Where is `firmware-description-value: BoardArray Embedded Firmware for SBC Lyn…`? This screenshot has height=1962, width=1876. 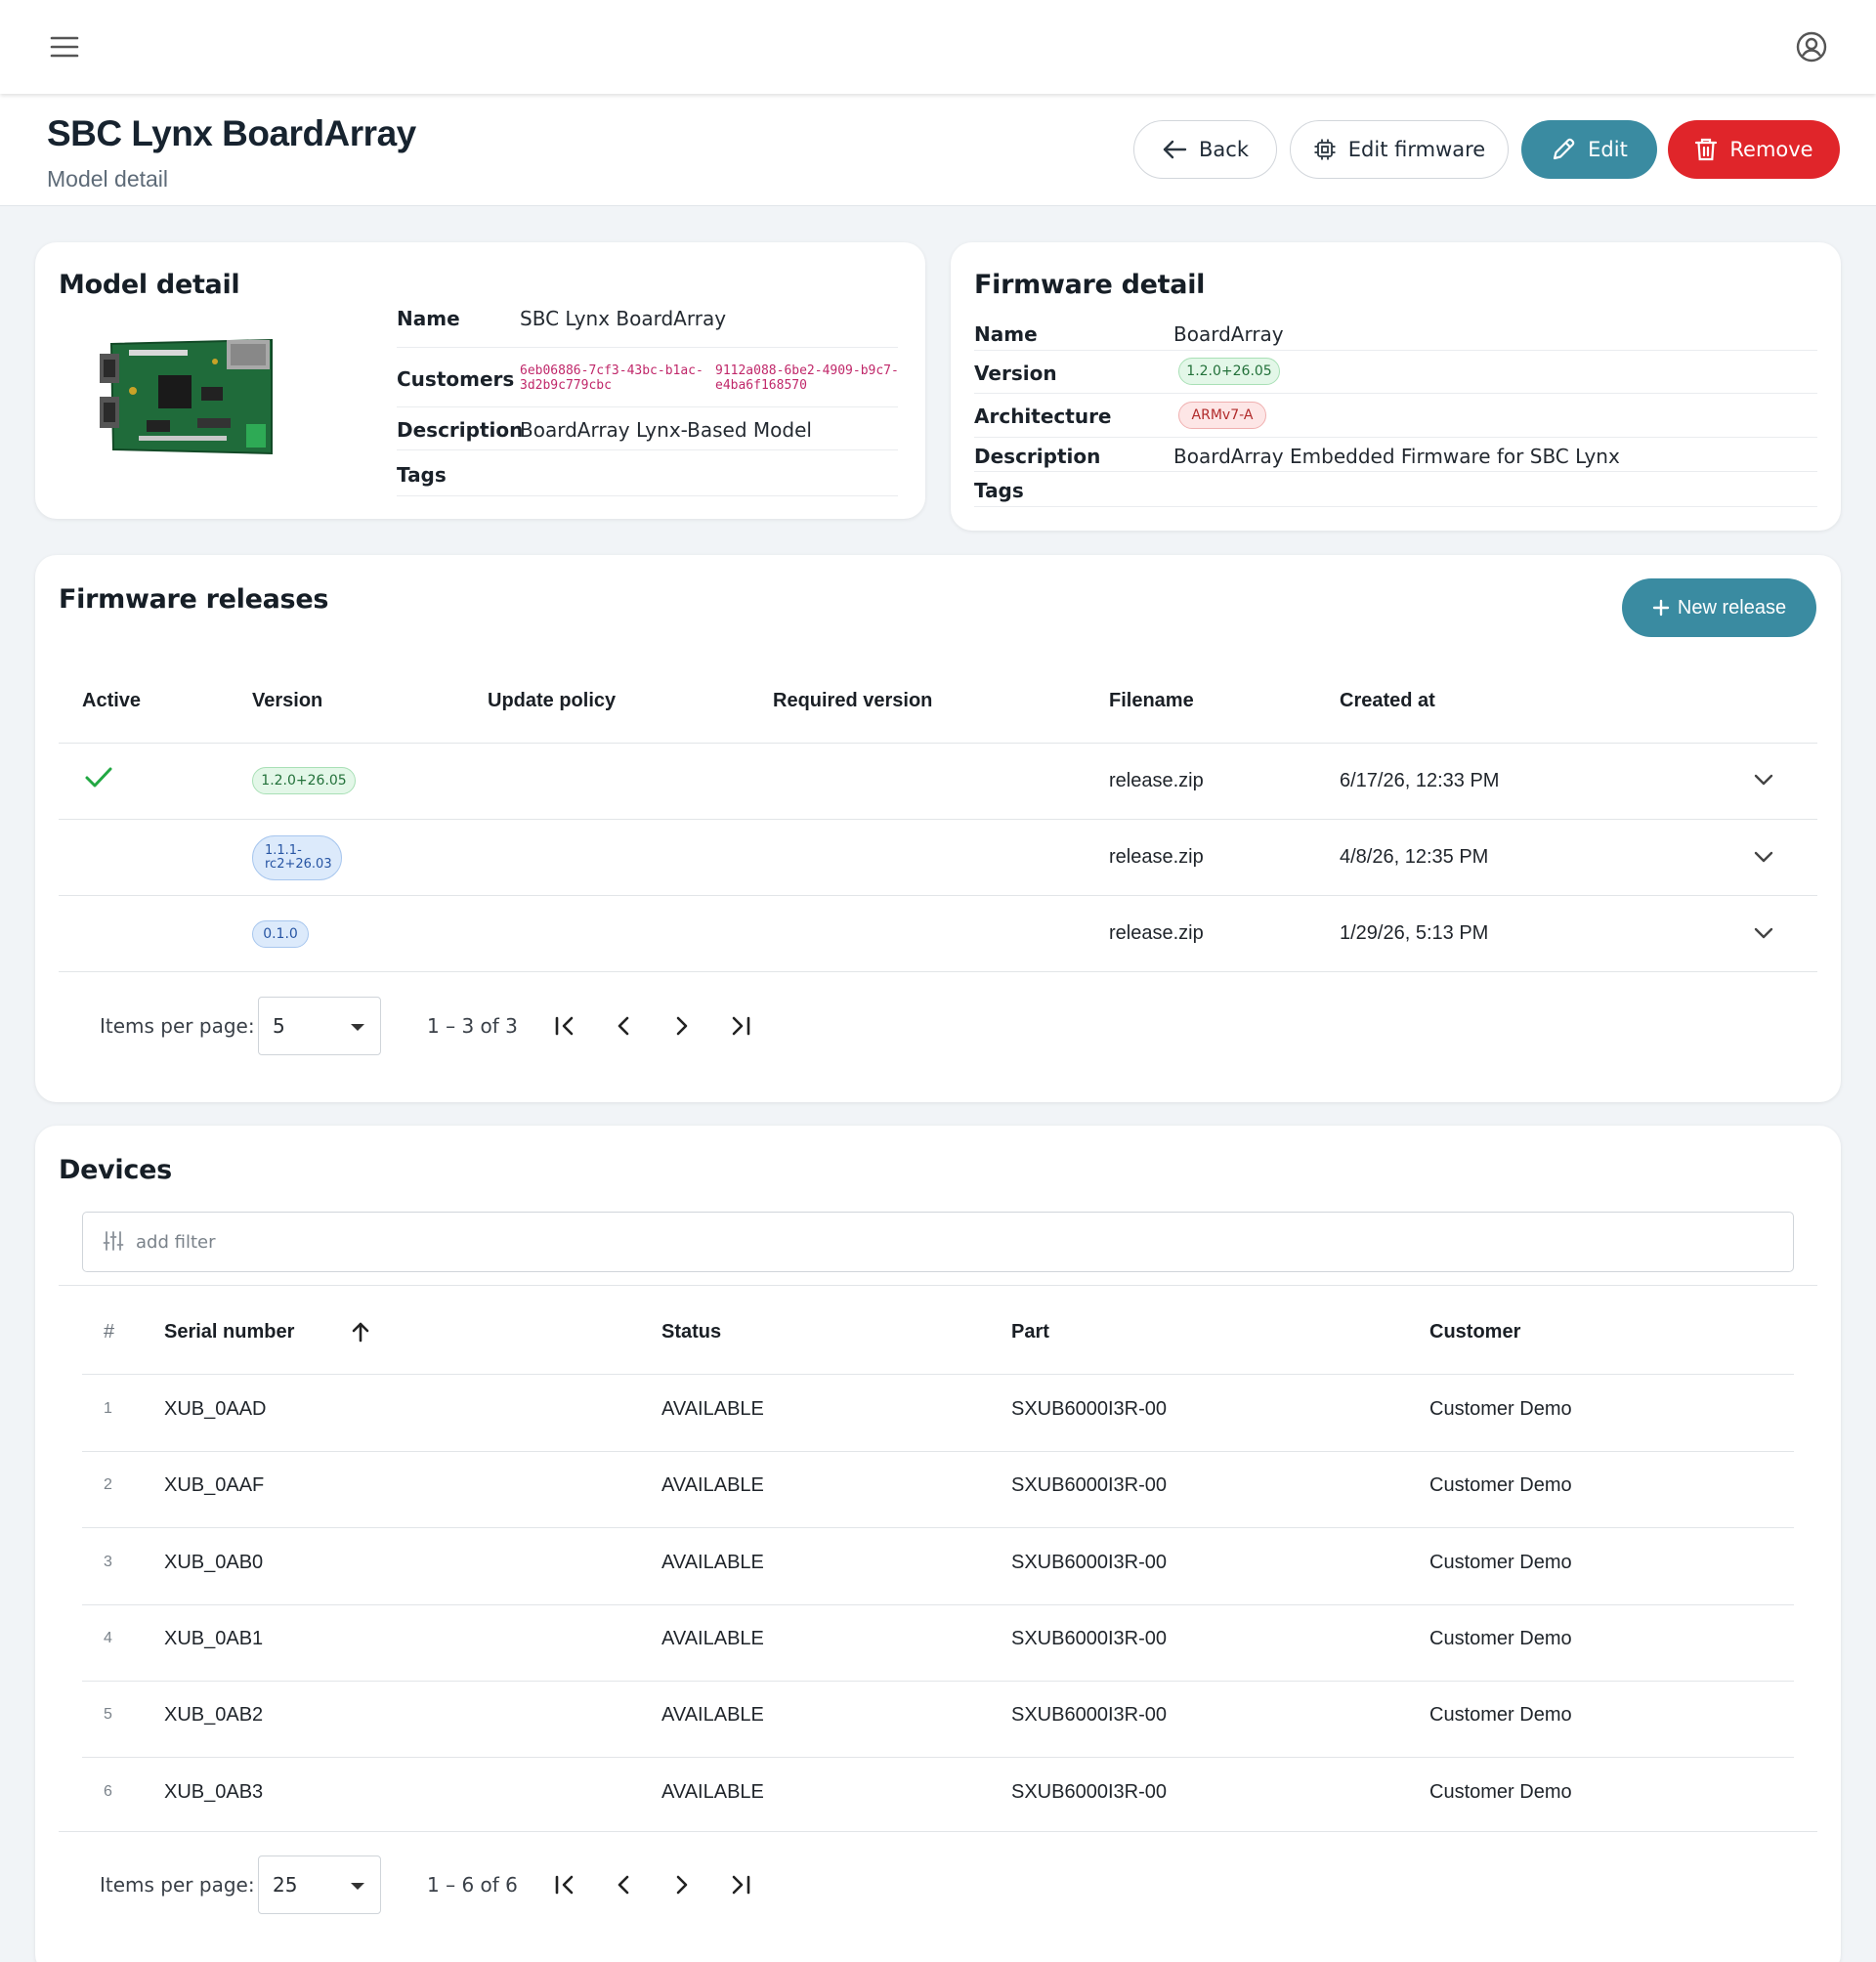 firmware-description-value: BoardArray Embedded Firmware for SBC Lyn… is located at coordinates (1396, 457).